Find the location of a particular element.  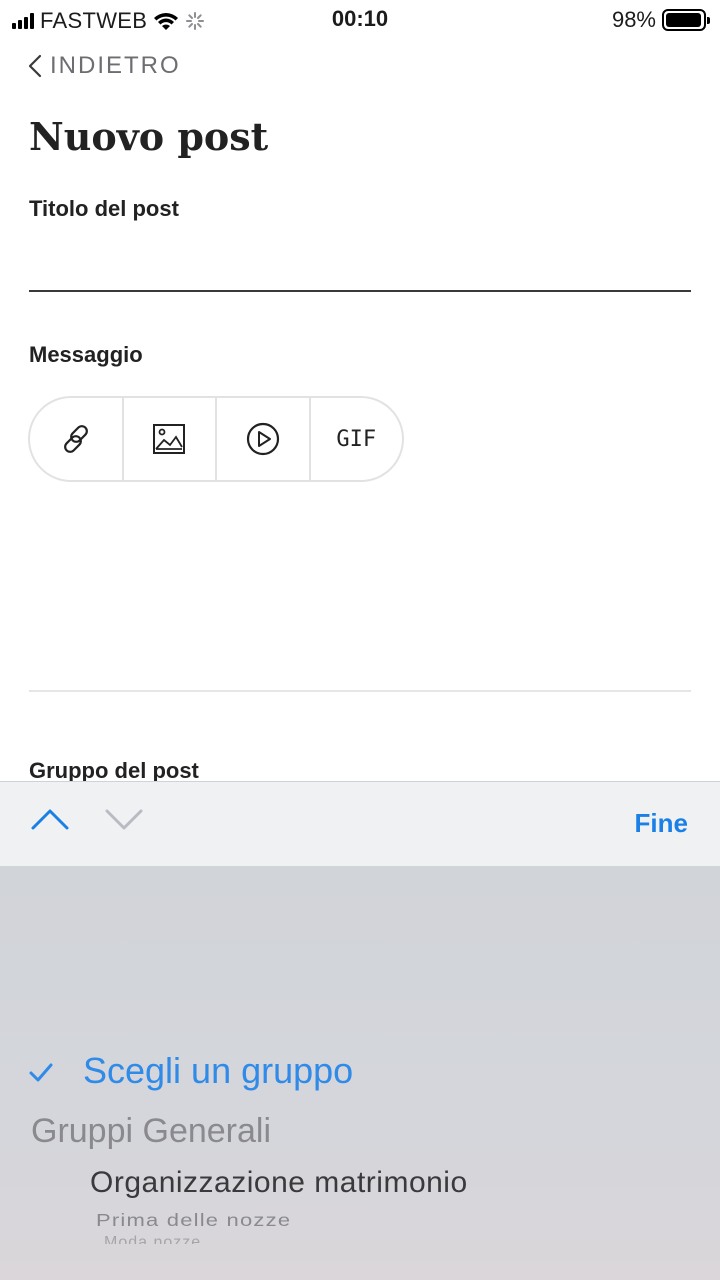

insert-gif-button: GIF is located at coordinates (357, 439).